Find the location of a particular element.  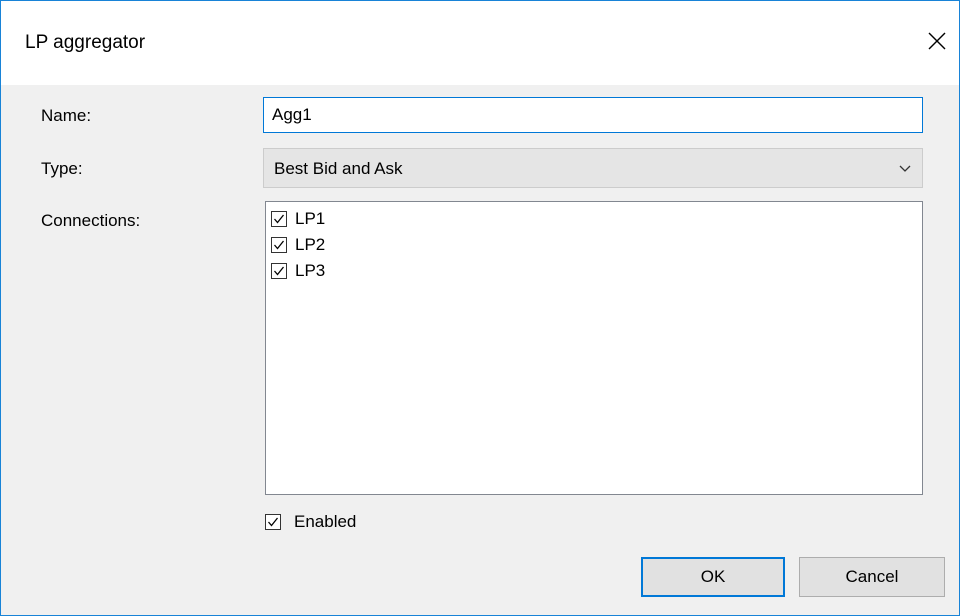

enabled-label: Enabled is located at coordinates (325, 521).